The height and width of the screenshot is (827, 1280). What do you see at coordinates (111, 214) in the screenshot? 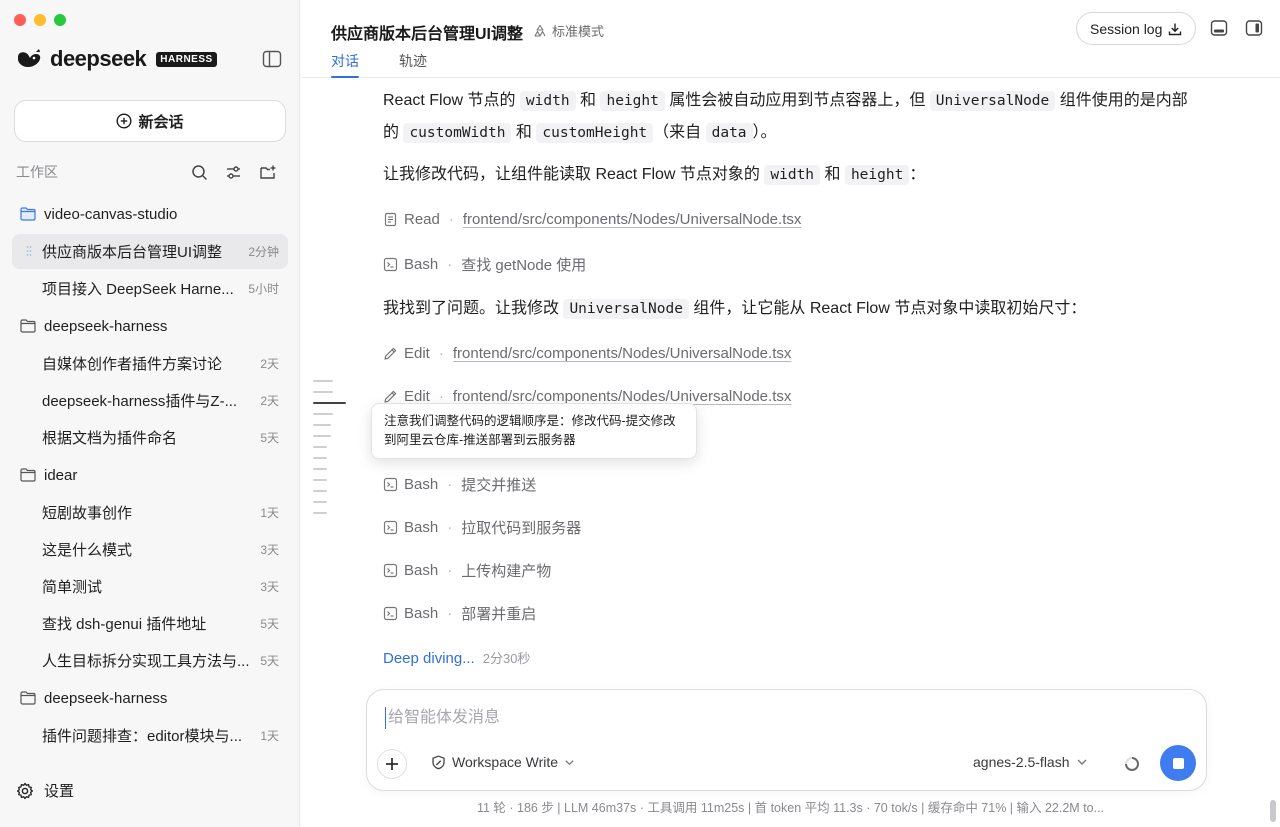
I see `folder-label: video-canvas-studio` at bounding box center [111, 214].